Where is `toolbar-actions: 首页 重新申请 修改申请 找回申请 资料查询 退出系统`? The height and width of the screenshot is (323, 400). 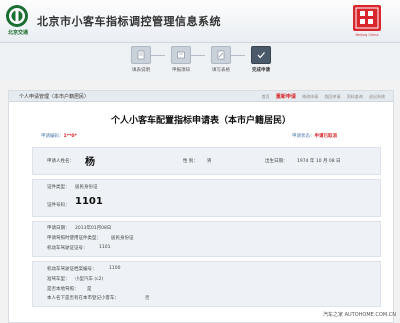 toolbar-actions: 首页 重新申请 修改申请 找回申请 资料查询 退出系统 is located at coordinates (321, 96).